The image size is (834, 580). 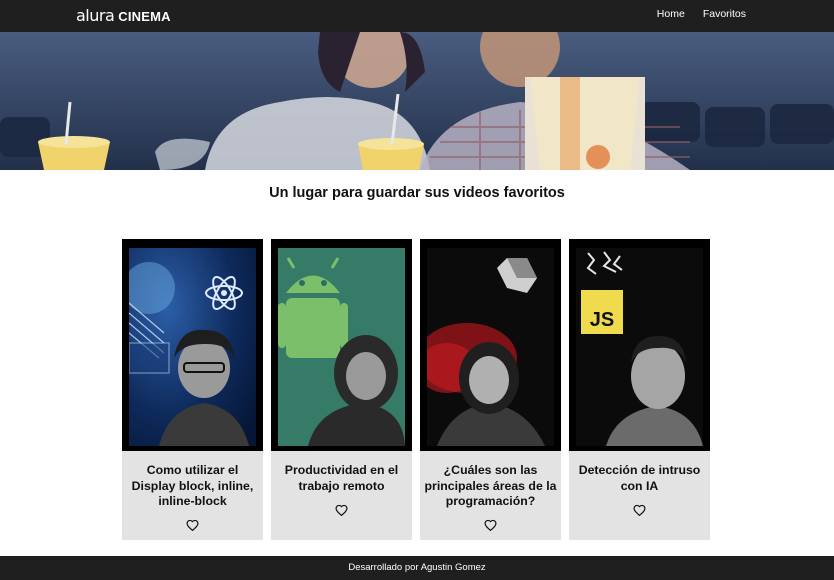 What do you see at coordinates (701, 14) in the screenshot?
I see `main-nav: Home Favoritos` at bounding box center [701, 14].